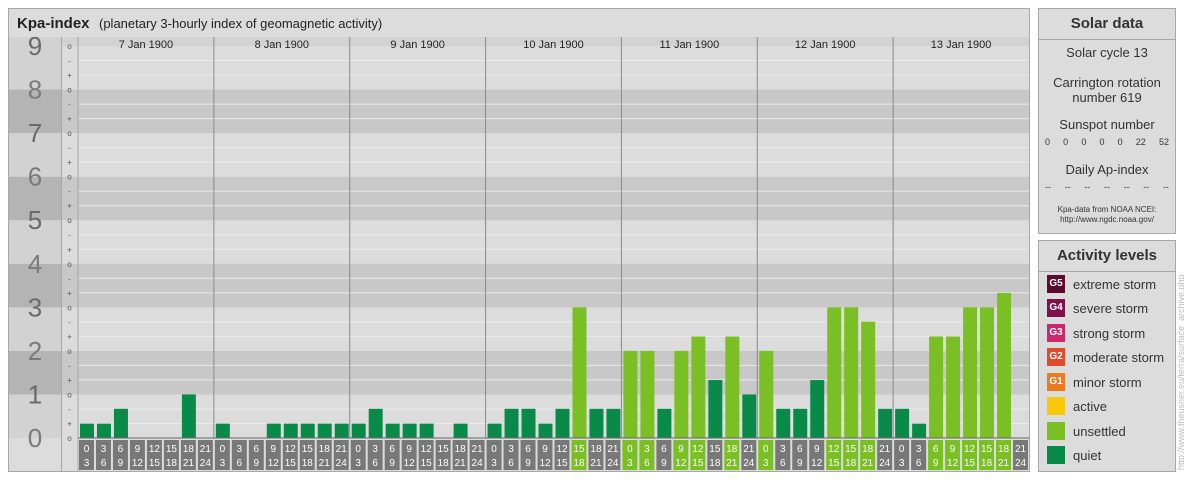 The height and width of the screenshot is (480, 1184). Describe the element at coordinates (1111, 308) in the screenshot. I see `level-label: severe storm` at that location.